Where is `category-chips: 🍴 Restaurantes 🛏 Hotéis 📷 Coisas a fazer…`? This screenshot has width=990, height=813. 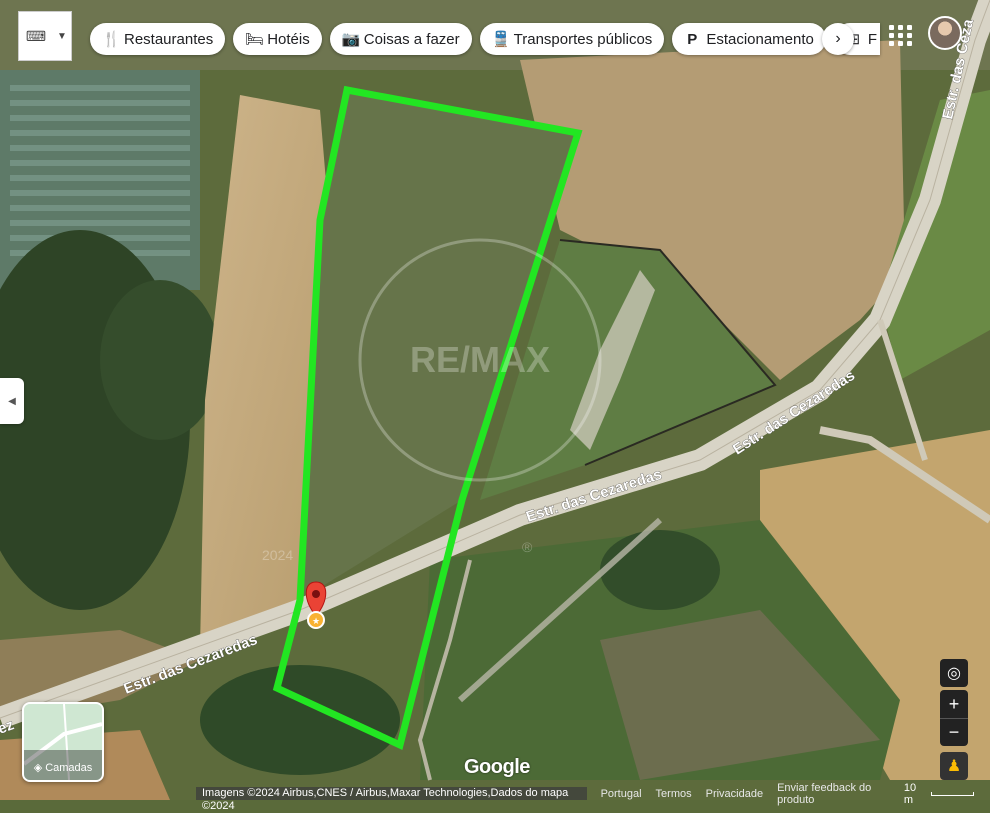 category-chips: 🍴 Restaurantes 🛏 Hotéis 📷 Coisas a fazer… is located at coordinates (485, 39).